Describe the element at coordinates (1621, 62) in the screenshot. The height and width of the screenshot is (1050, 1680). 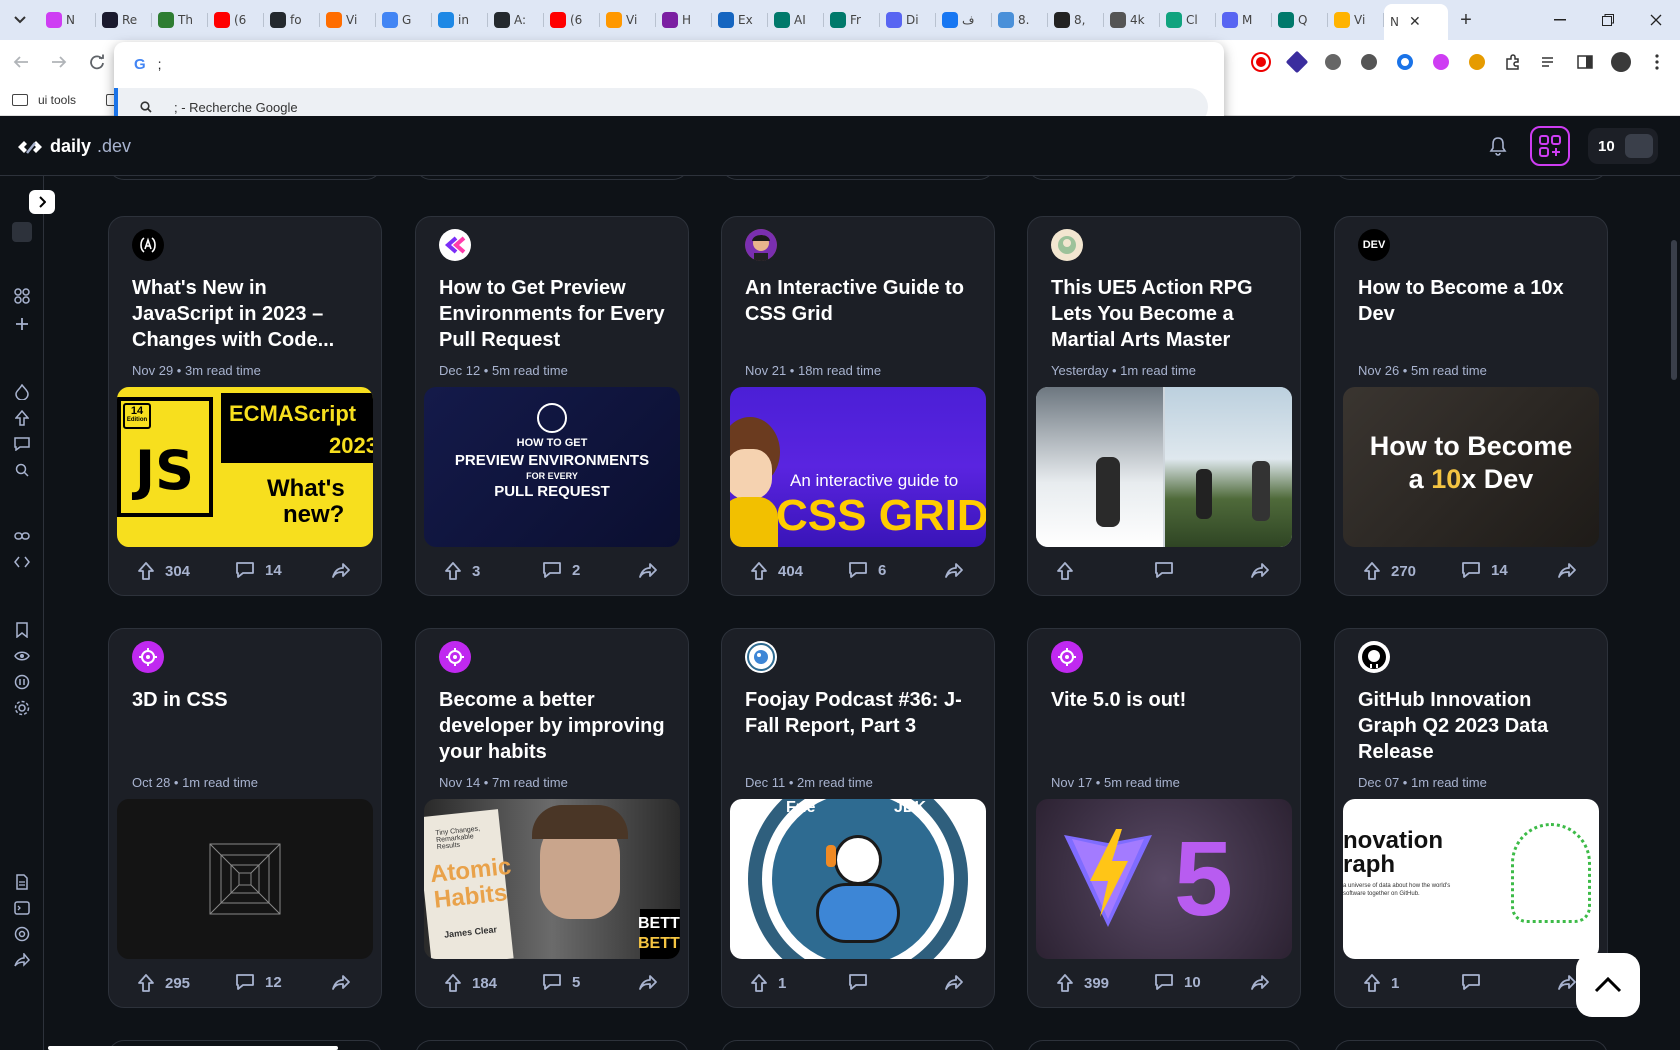
I see `profile-avatar` at that location.